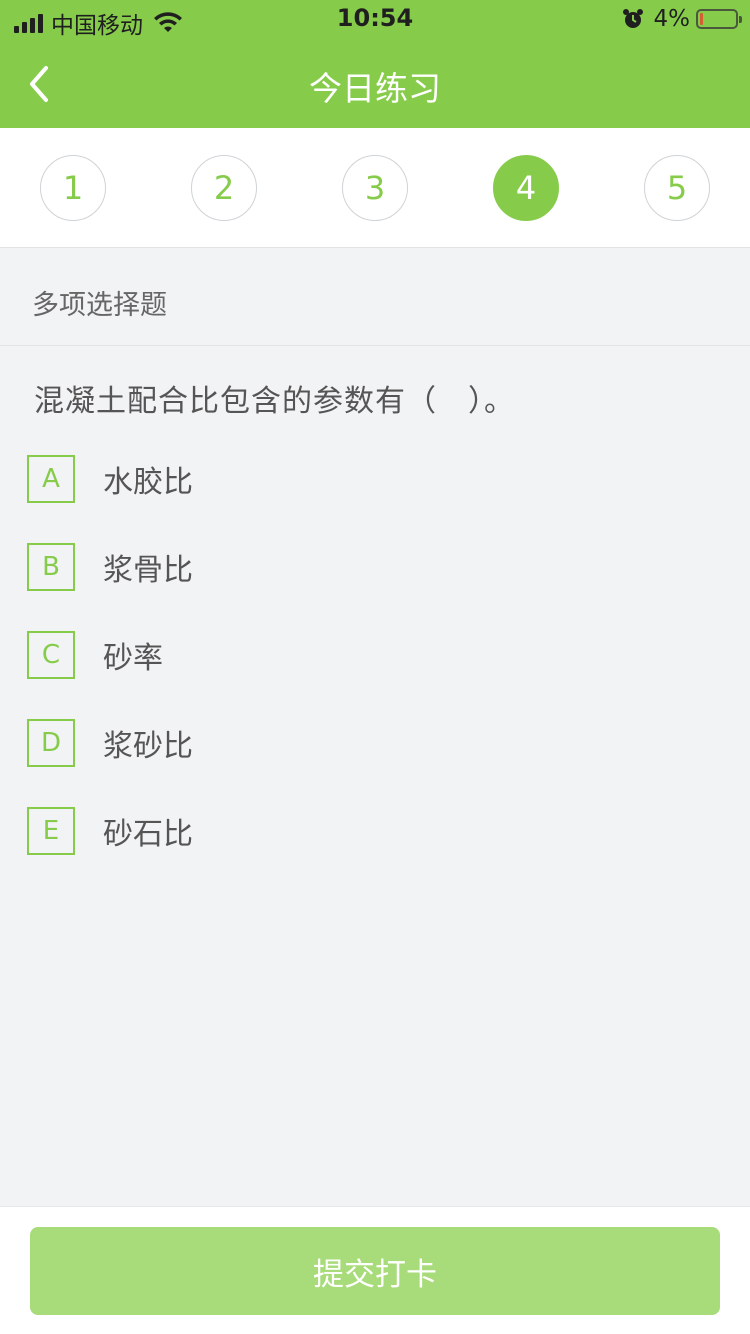 Image resolution: width=750 pixels, height=1334 pixels. I want to click on option-key: B, so click(51, 567).